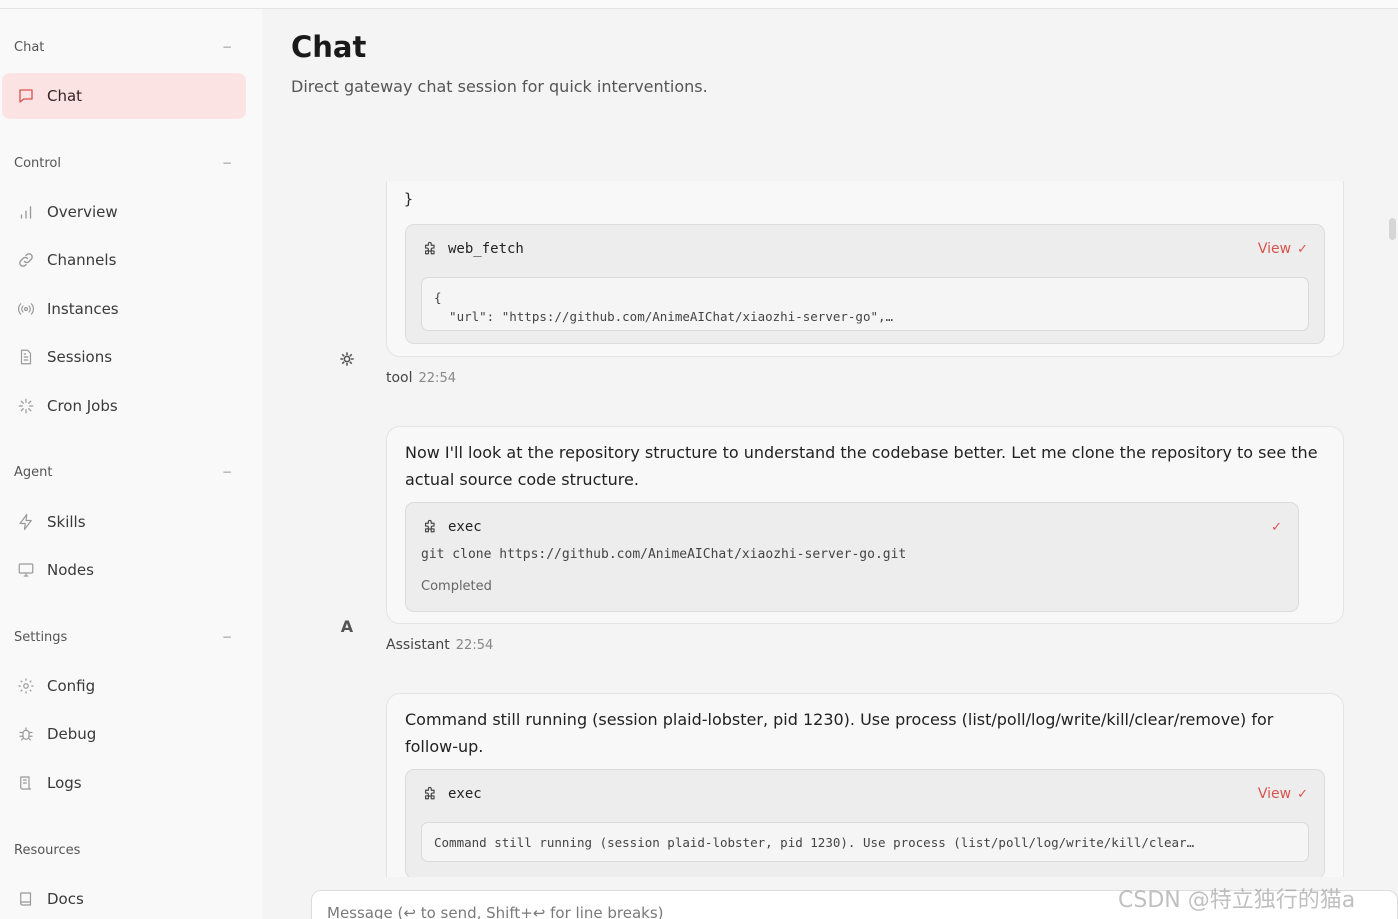 Image resolution: width=1398 pixels, height=919 pixels. What do you see at coordinates (124, 47) in the screenshot?
I see `group-chat: Chat −` at bounding box center [124, 47].